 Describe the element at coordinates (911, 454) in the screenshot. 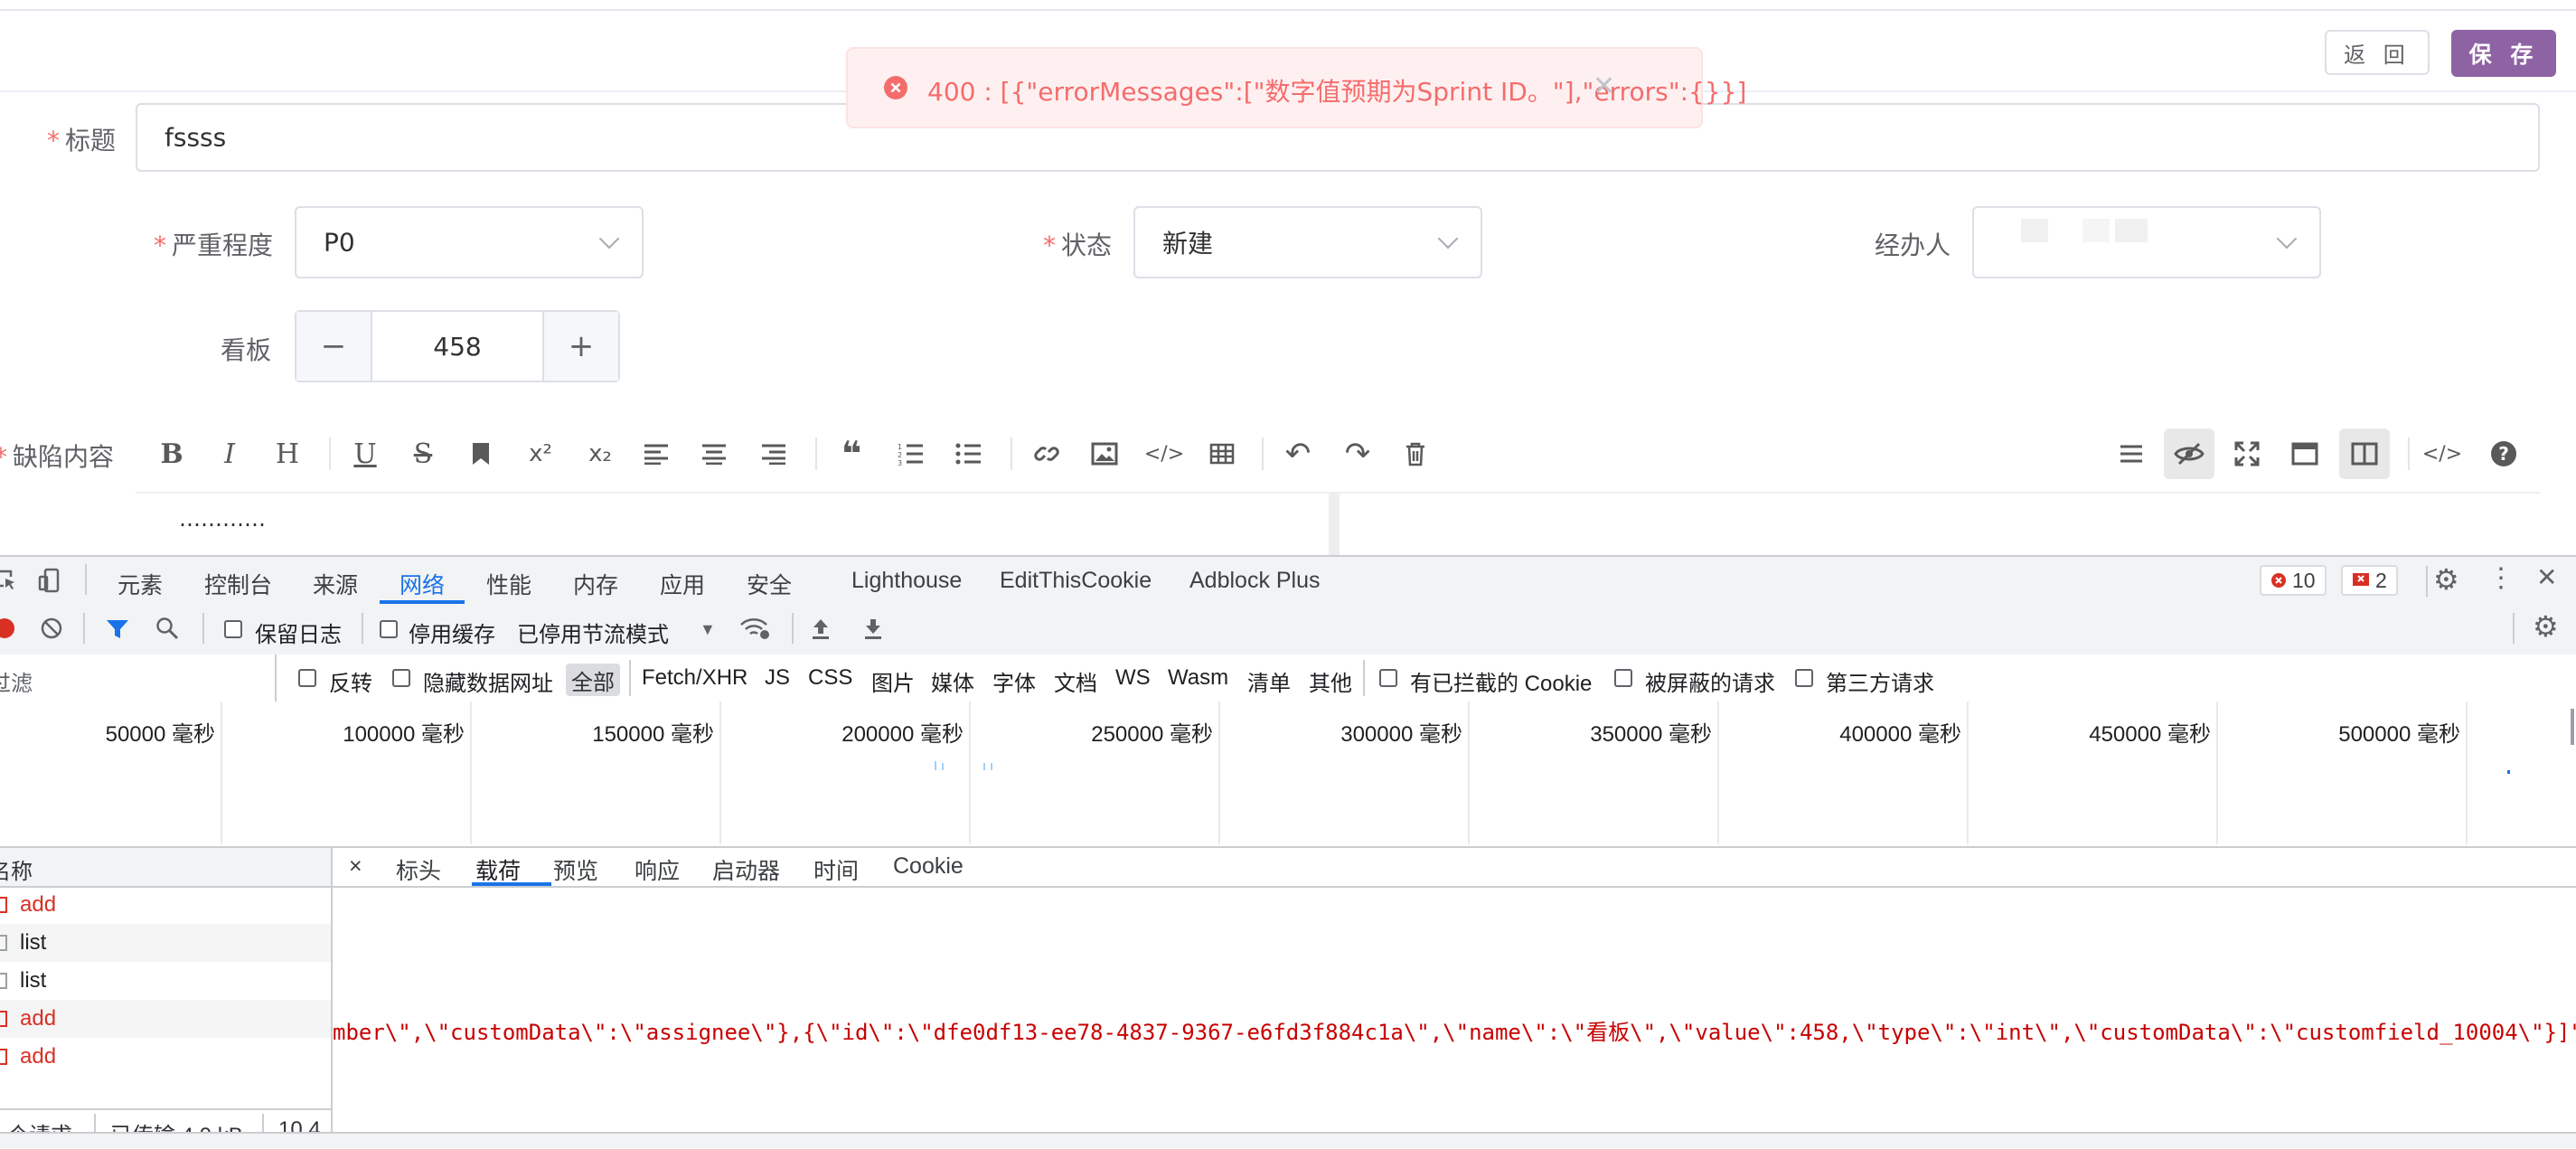

I see `ordered-list-icon: 123` at that location.